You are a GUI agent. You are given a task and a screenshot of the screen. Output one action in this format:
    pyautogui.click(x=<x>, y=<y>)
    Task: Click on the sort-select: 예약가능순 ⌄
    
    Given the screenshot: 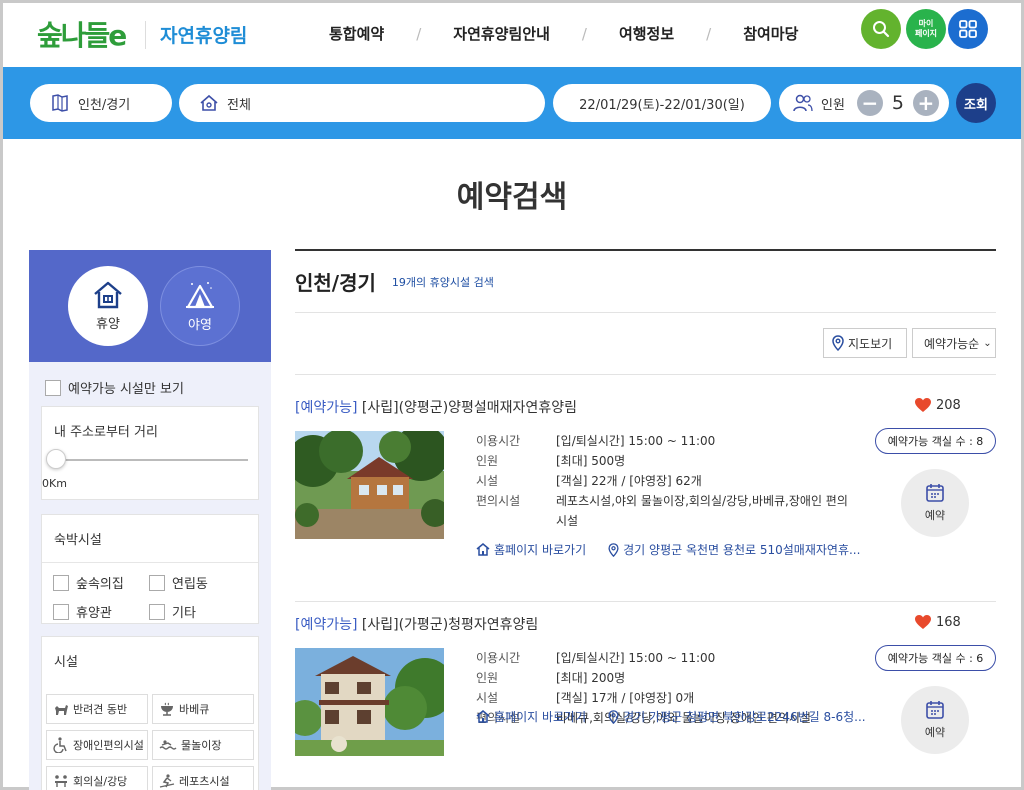 What is the action you would take?
    pyautogui.click(x=954, y=343)
    